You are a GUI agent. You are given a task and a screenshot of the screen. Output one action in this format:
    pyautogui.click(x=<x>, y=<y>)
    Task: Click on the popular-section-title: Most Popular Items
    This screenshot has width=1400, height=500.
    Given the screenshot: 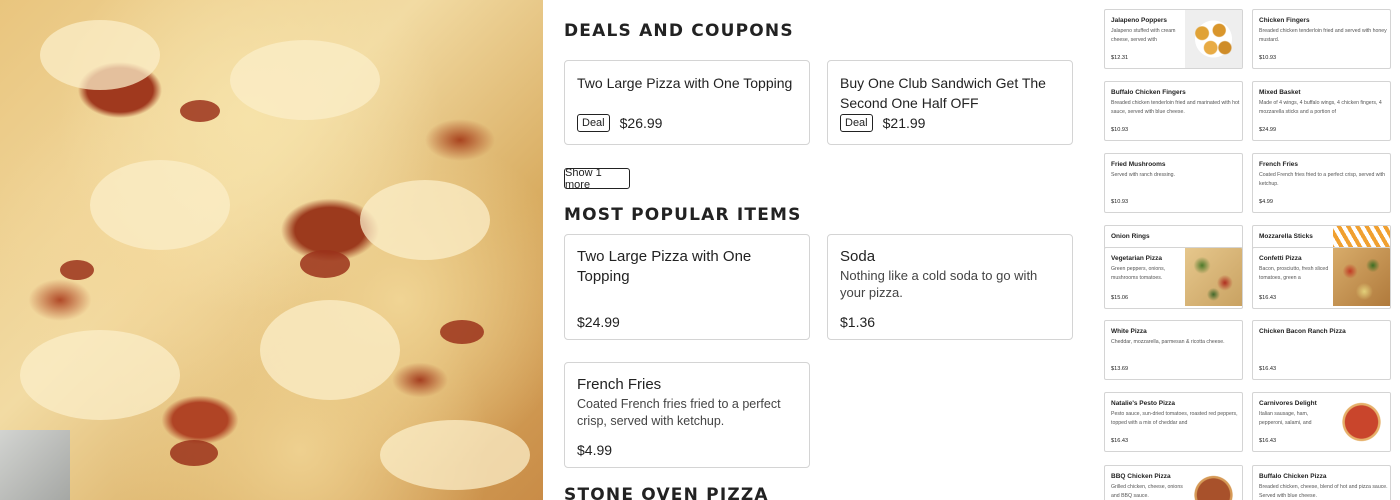 What is the action you would take?
    pyautogui.click(x=683, y=215)
    